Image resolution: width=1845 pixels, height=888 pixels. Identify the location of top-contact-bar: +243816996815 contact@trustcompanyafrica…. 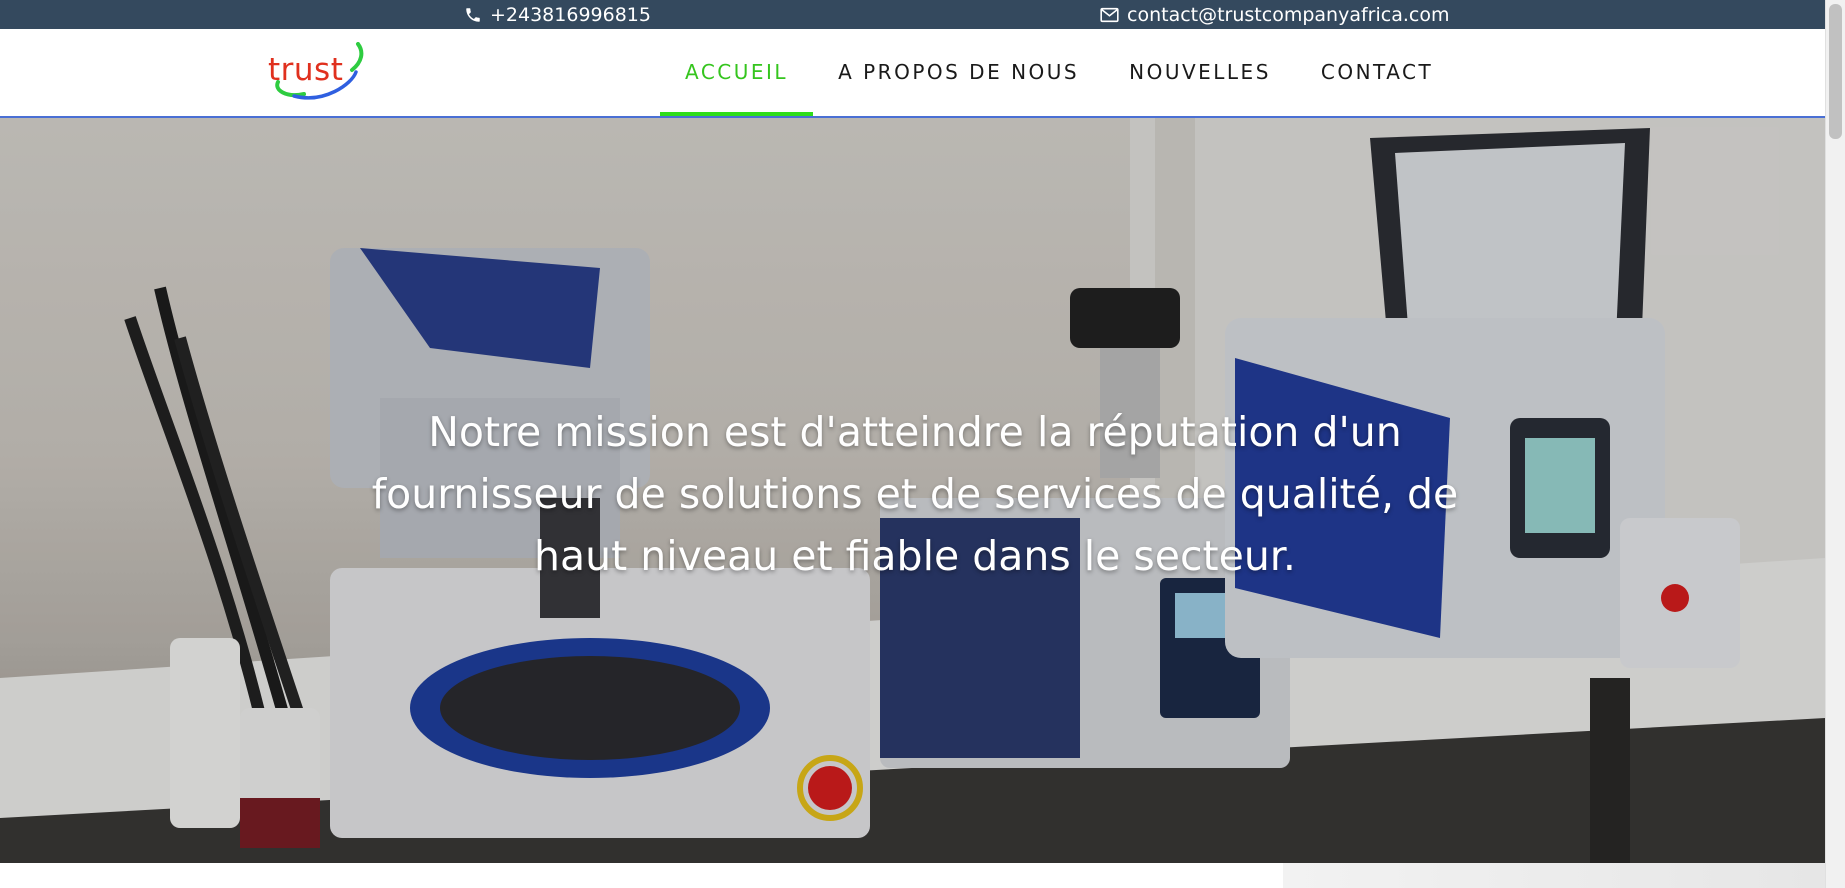
(912, 14).